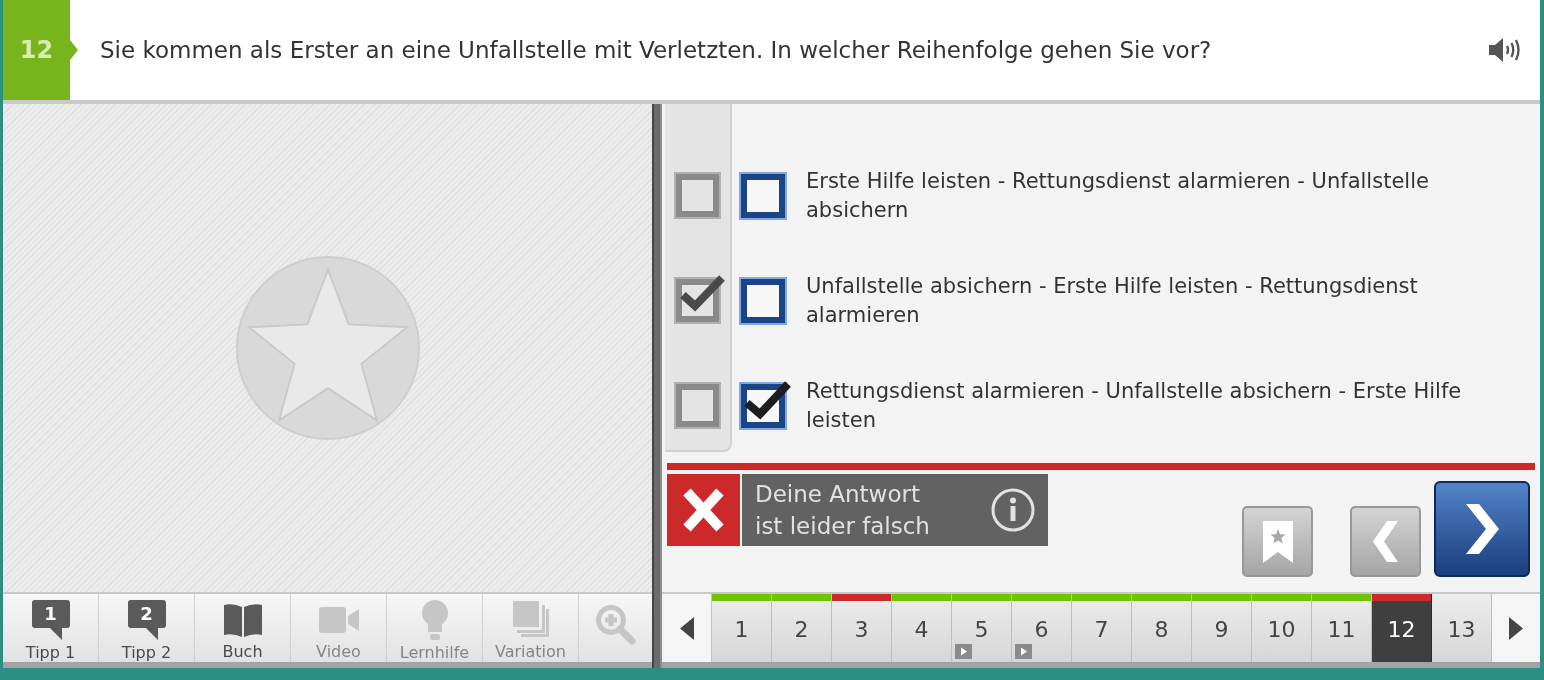 Image resolution: width=1544 pixels, height=680 pixels. I want to click on page-button: 5, so click(982, 628).